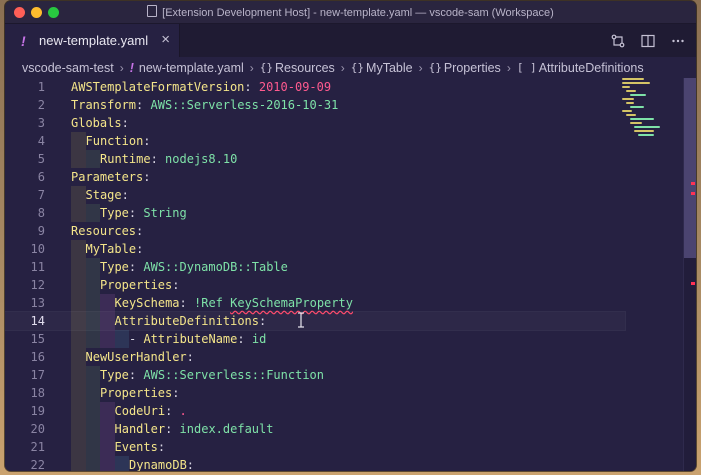 The image size is (701, 475). Describe the element at coordinates (689, 274) in the screenshot. I see `vertical-scrollbar` at that location.